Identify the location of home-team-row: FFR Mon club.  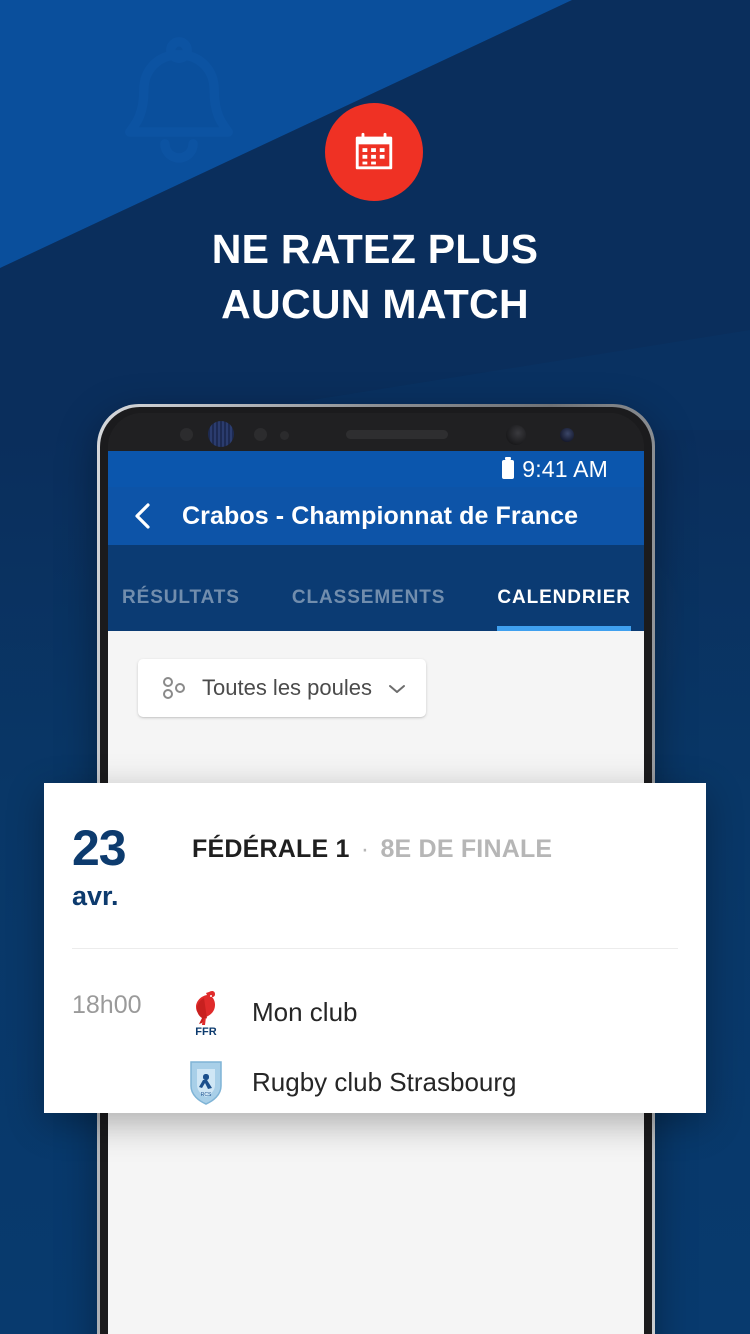
(445, 1012).